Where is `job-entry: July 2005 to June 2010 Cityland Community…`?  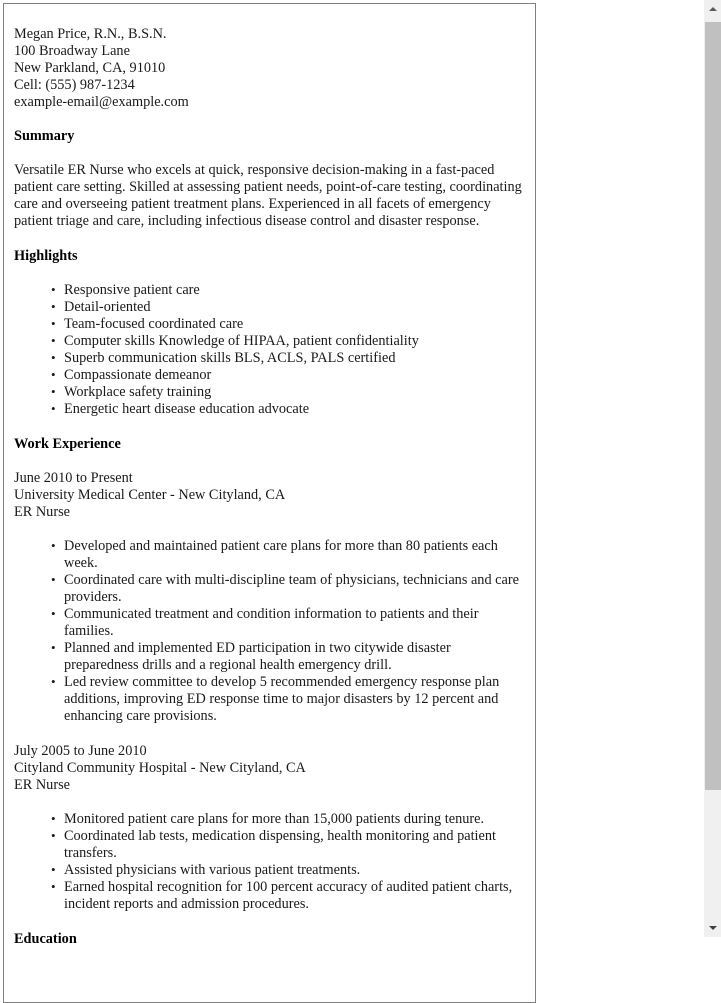 job-entry: July 2005 to June 2010 Cityland Community… is located at coordinates (268, 837).